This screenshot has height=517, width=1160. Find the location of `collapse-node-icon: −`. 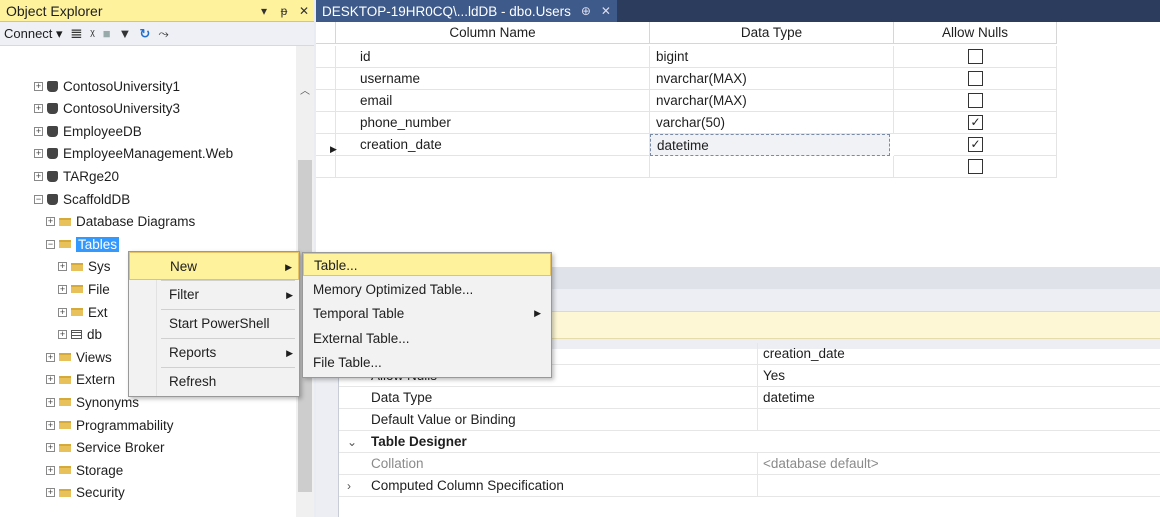

collapse-node-icon: − is located at coordinates (38, 199).